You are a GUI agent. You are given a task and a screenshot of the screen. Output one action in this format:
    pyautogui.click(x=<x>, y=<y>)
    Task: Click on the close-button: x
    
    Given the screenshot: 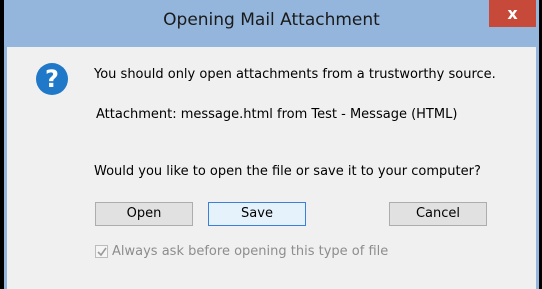 What is the action you would take?
    pyautogui.click(x=512, y=13)
    